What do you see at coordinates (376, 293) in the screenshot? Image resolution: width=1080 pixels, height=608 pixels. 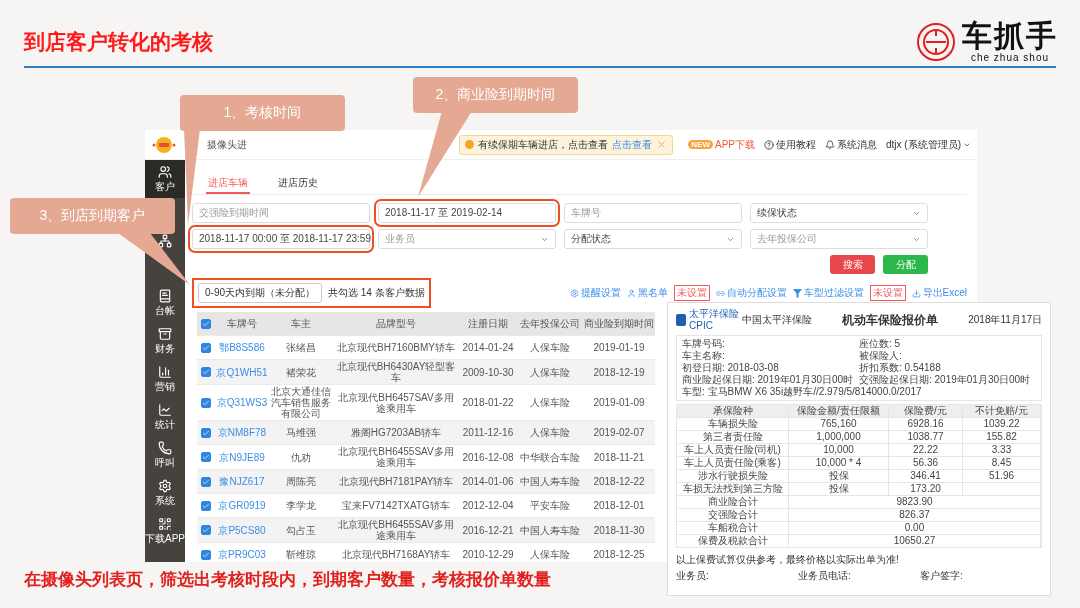 I see `selected-count: 共勾选 14 条客户数据` at bounding box center [376, 293].